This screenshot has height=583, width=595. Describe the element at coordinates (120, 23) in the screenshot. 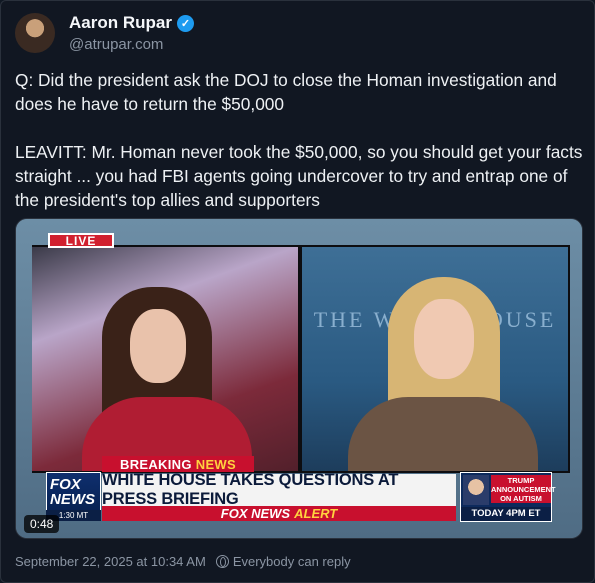

I see `author-name: Aaron Rupar` at that location.